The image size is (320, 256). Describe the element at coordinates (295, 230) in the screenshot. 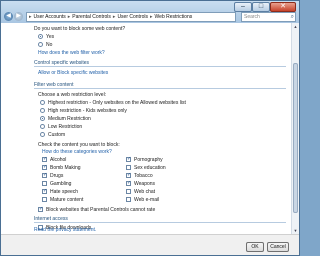

I see `scroll-down-icon: ▼` at that location.